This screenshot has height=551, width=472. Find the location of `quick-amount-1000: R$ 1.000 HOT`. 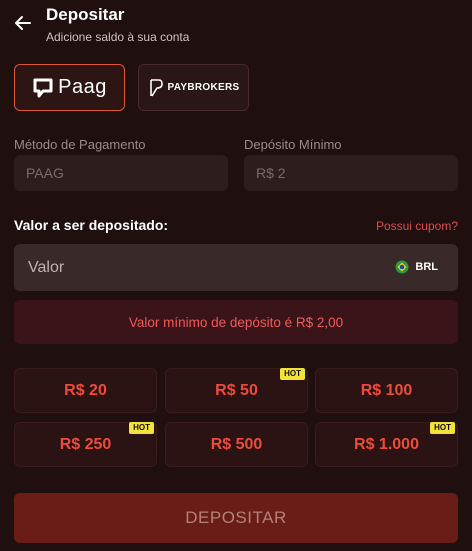

quick-amount-1000: R$ 1.000 HOT is located at coordinates (386, 444).